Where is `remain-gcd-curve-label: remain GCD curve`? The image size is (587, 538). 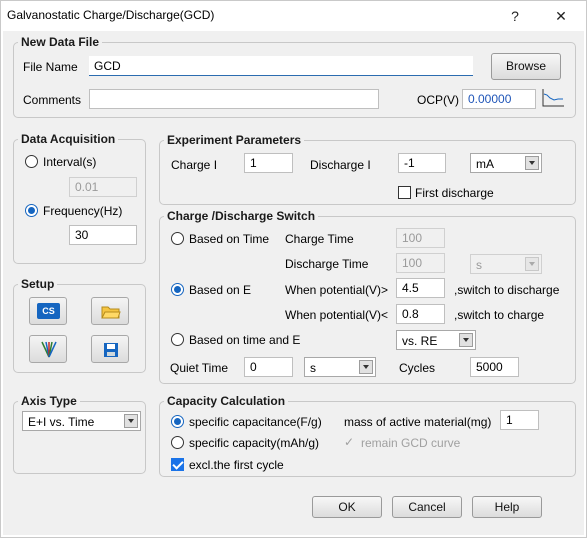 remain-gcd-curve-label: remain GCD curve is located at coordinates (411, 443).